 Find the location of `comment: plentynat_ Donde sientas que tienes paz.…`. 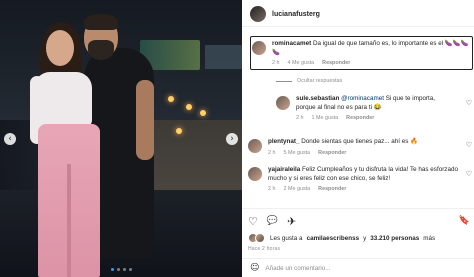

comment: plentynat_ Donde sientas que tienes paz.… is located at coordinates (354, 147).